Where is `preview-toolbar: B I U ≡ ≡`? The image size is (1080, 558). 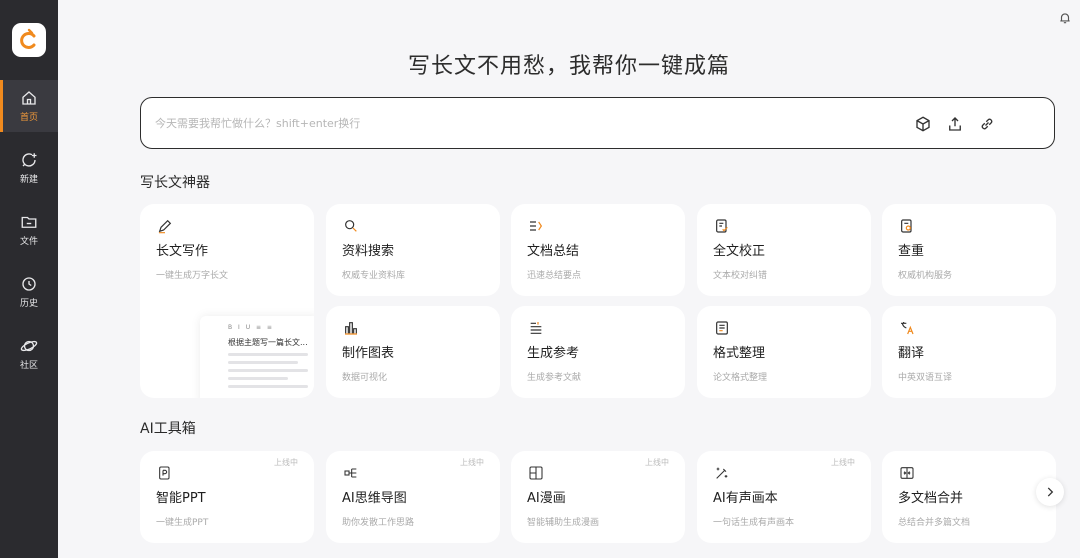
preview-toolbar: B I U ≡ ≡ is located at coordinates (251, 327).